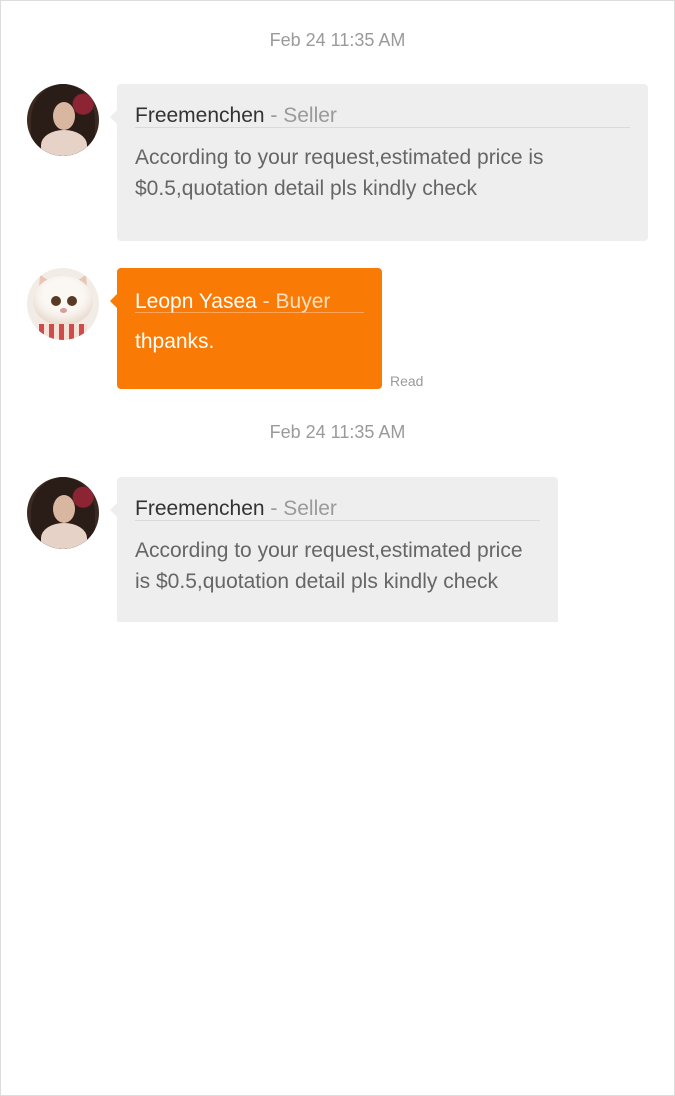 This screenshot has height=1096, width=675. Describe the element at coordinates (246, 328) in the screenshot. I see `buyer-message-bubble: Leopn Yasea - Buyer thpanks.` at that location.